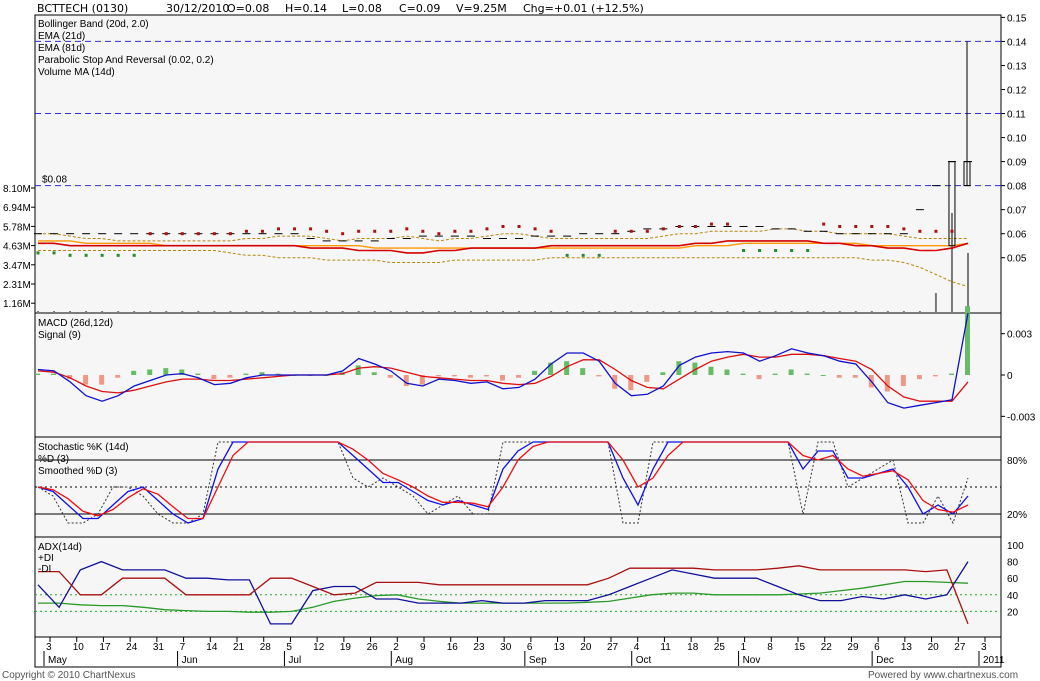  Describe the element at coordinates (61, 48) in the screenshot. I see `price-legend-entry: EMA (81d)` at that location.